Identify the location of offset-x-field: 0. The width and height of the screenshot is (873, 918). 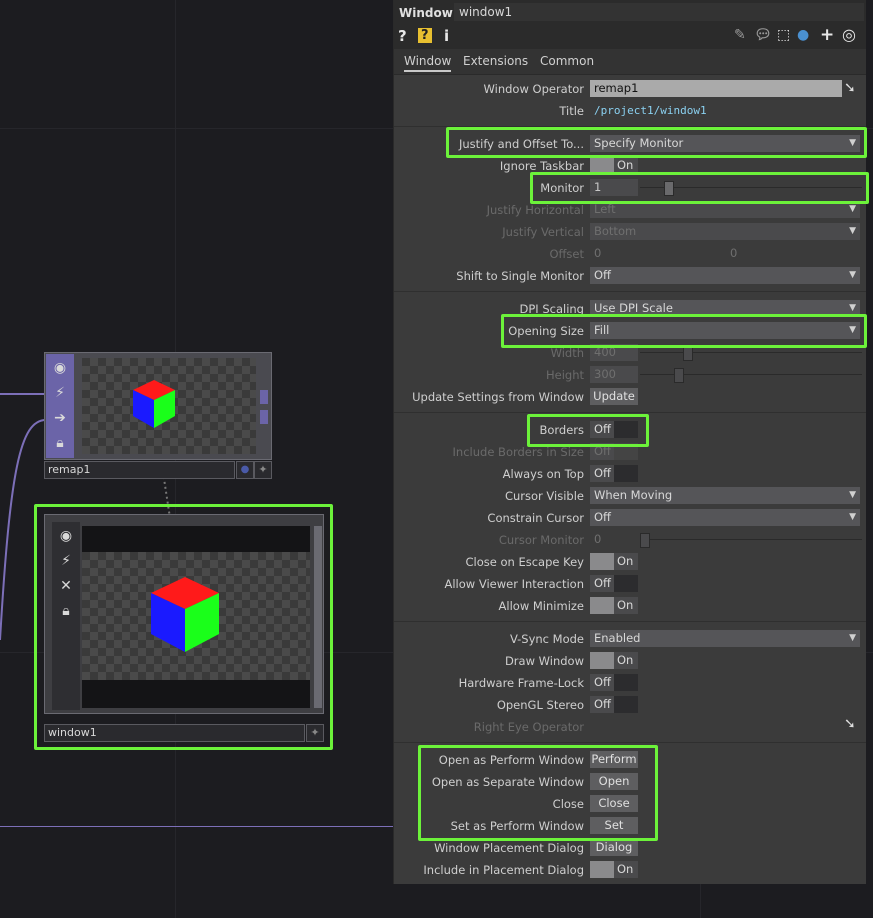
(602, 253).